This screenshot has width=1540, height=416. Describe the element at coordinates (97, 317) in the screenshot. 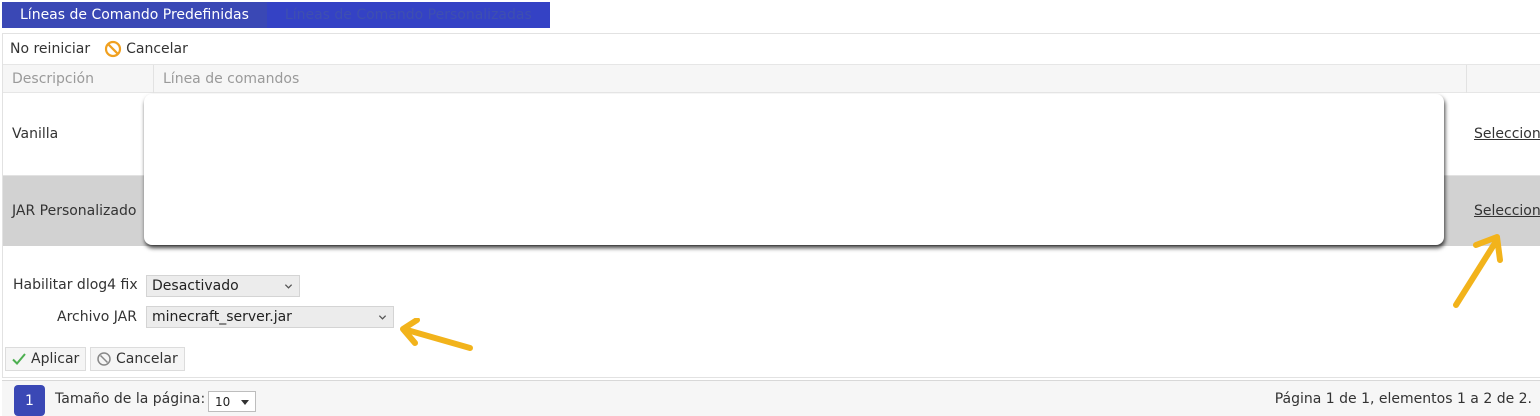

I see `jar-file-label: Archivo JAR` at that location.